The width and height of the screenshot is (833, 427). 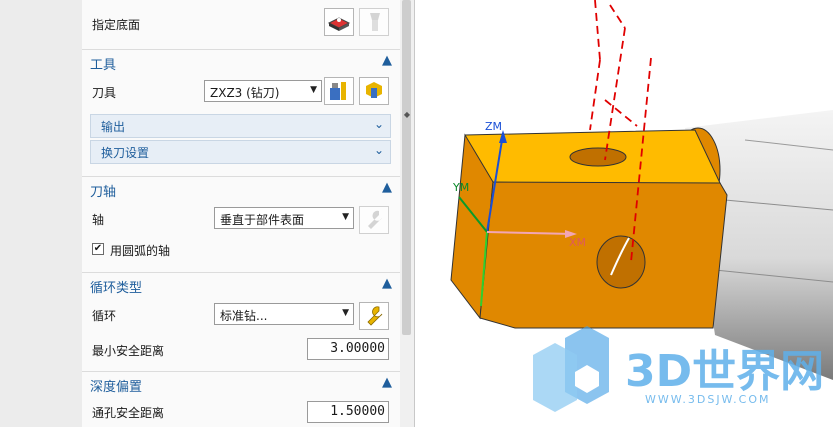 I want to click on min-clearance-label: 最小安全距离, so click(x=128, y=351).